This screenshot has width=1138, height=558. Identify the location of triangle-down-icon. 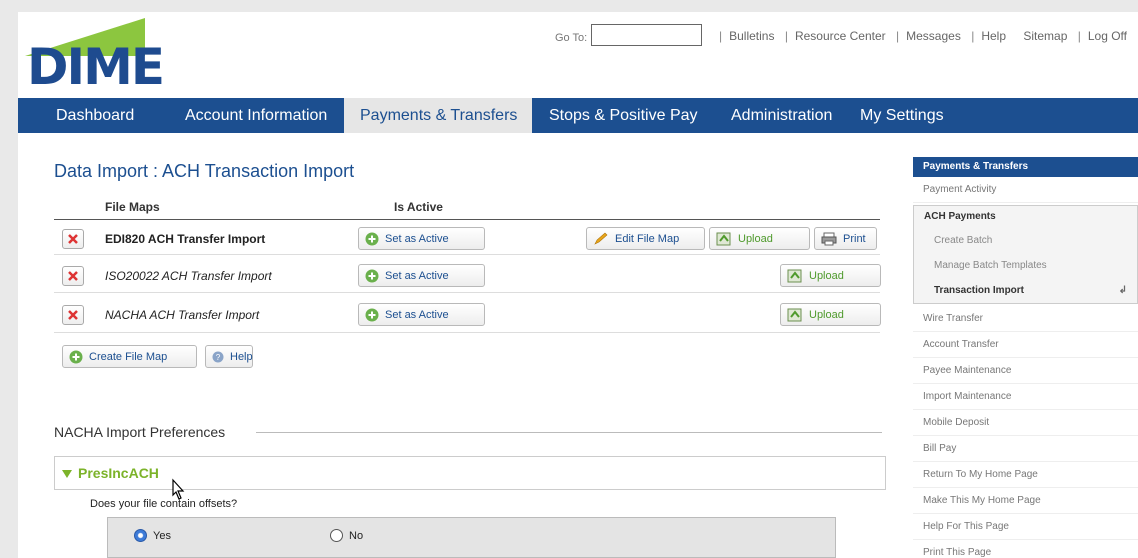
(67, 474).